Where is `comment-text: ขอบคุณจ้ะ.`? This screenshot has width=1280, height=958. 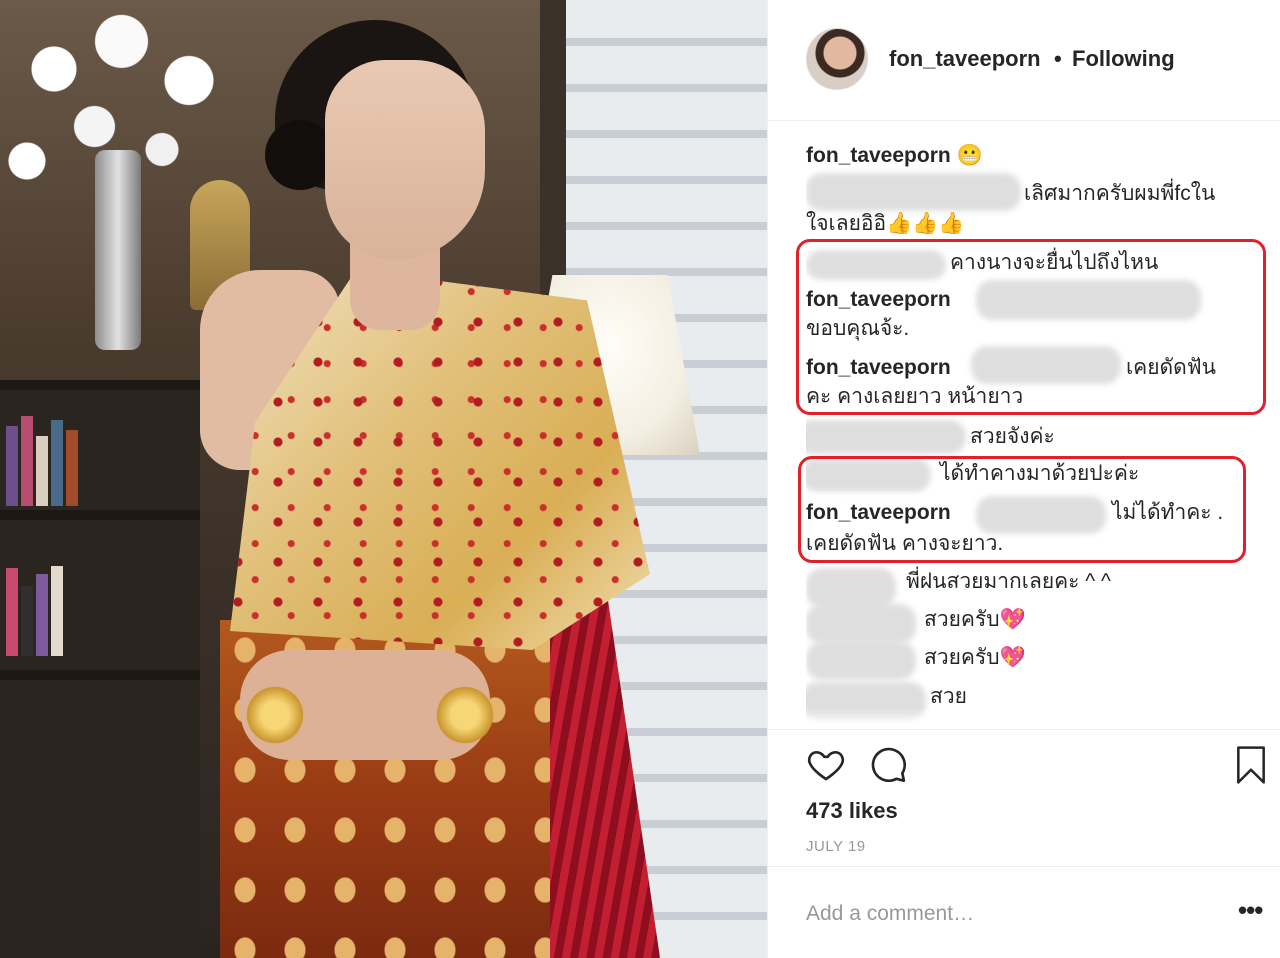 comment-text: ขอบคุณจ้ะ. is located at coordinates (858, 328).